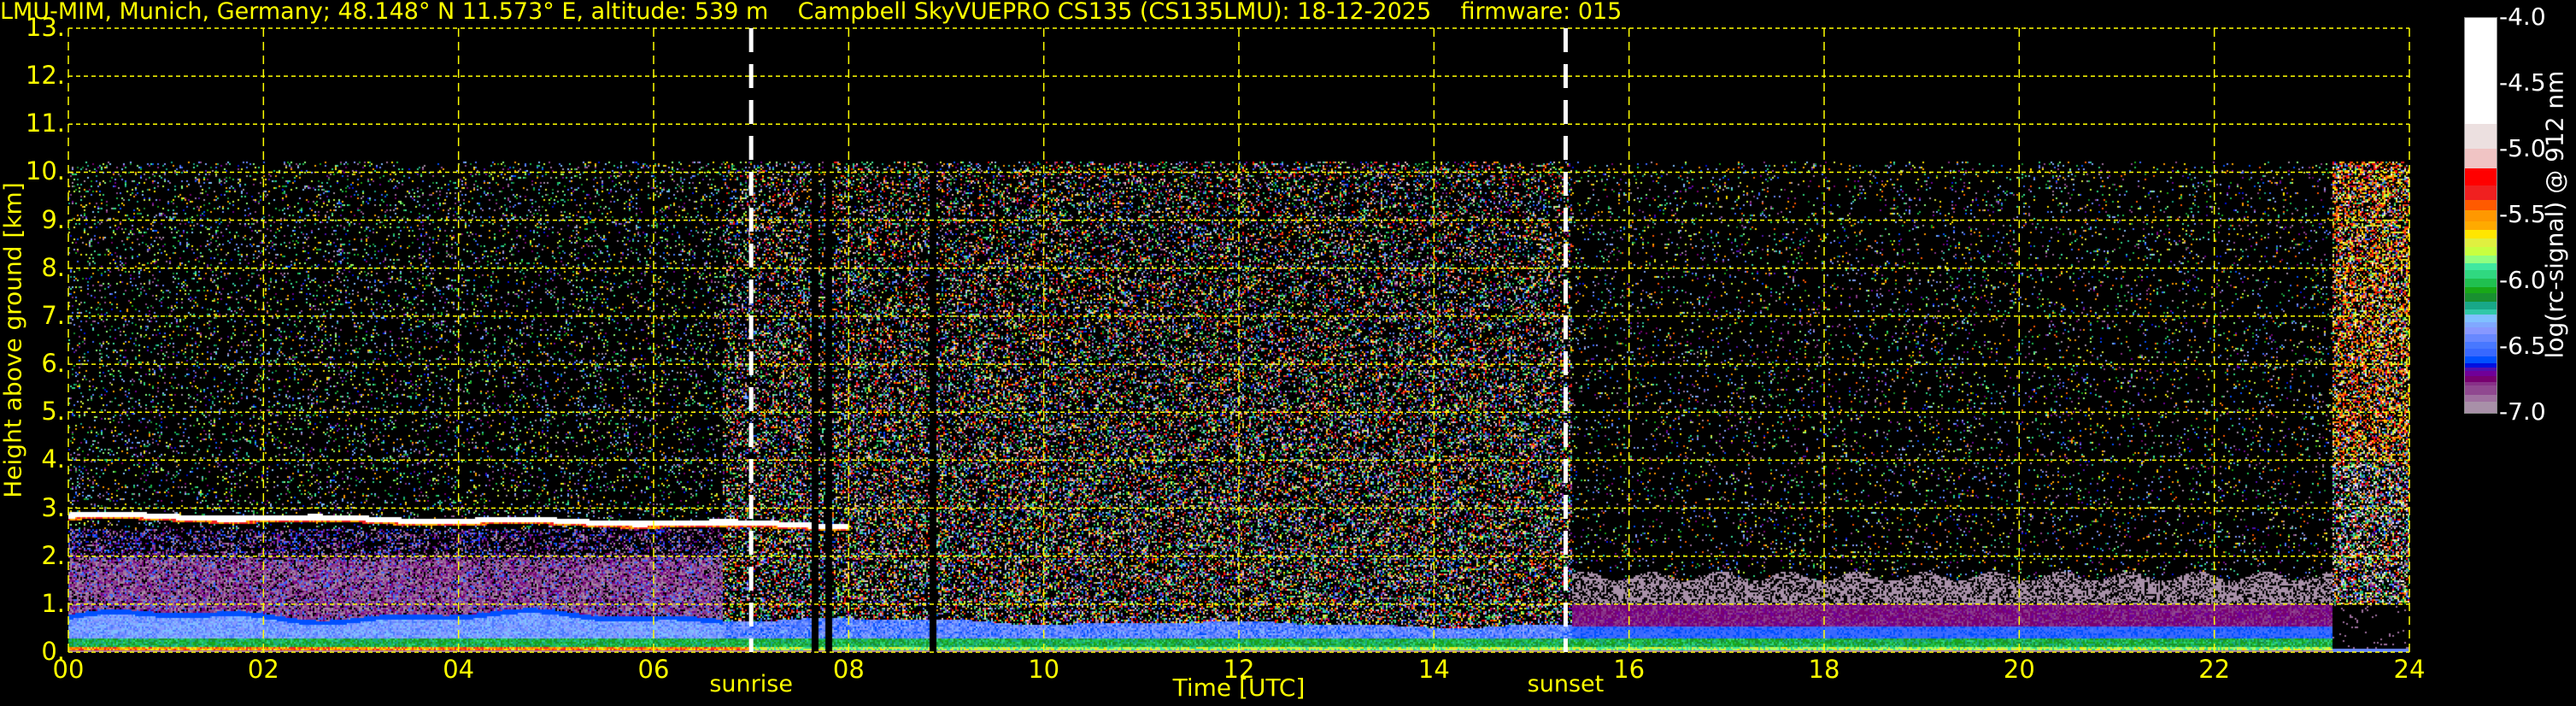 The image size is (2576, 706). Describe the element at coordinates (68, 669) in the screenshot. I see `x-tick-label: 00` at that location.